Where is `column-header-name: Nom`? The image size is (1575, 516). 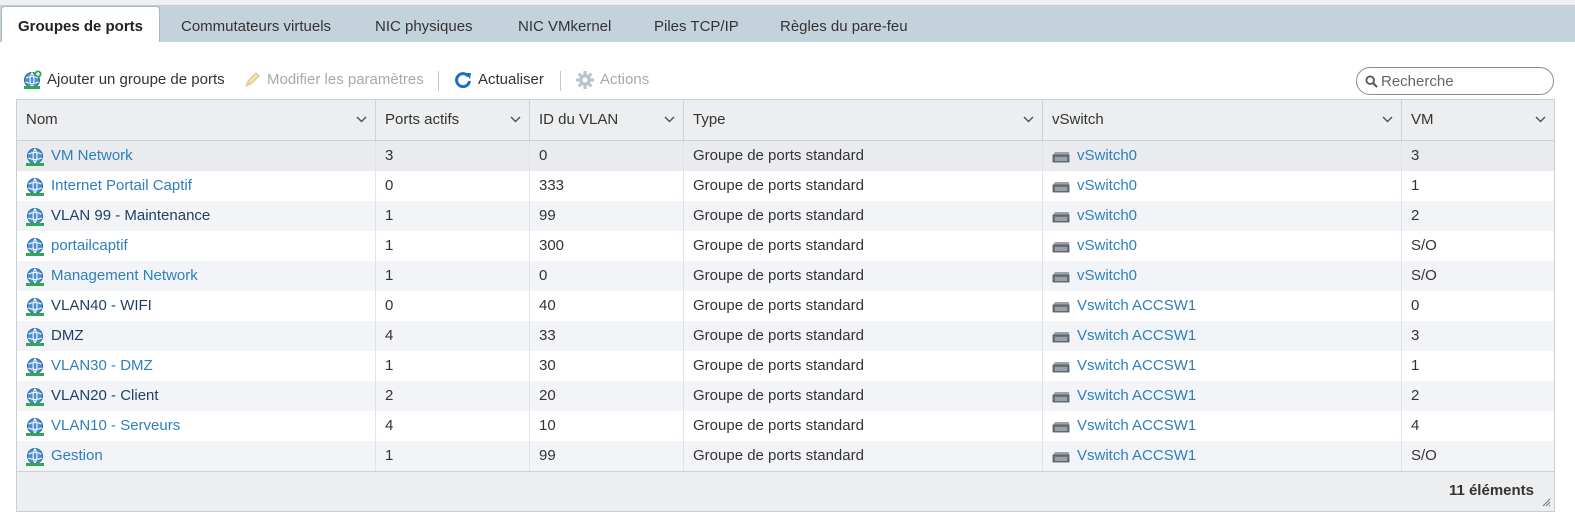 column-header-name: Nom is located at coordinates (196, 120).